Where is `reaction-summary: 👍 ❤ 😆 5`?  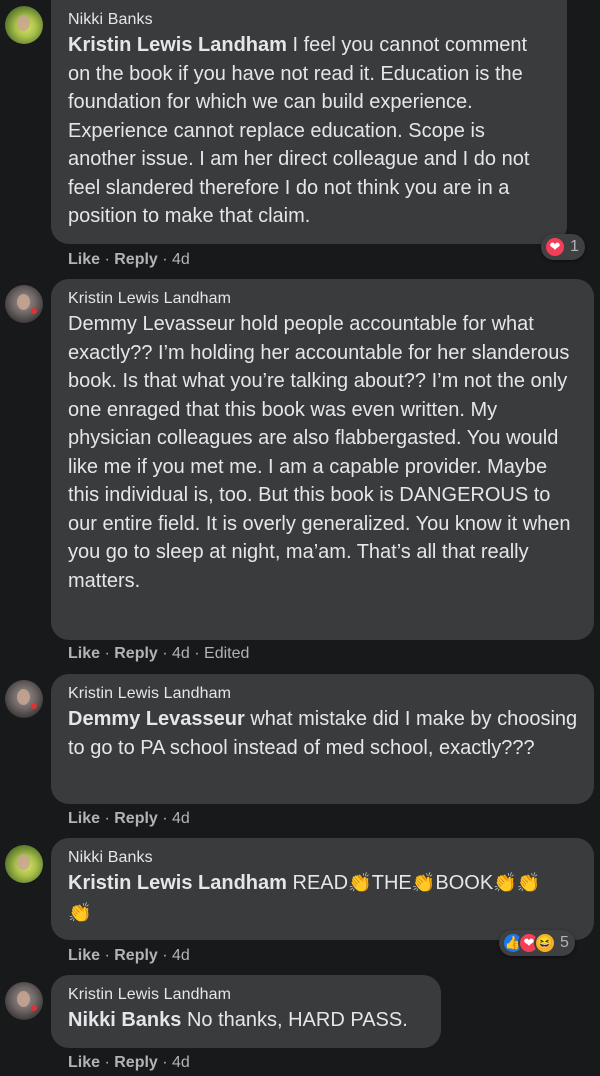
reaction-summary: 👍 ❤ 😆 5 is located at coordinates (537, 943).